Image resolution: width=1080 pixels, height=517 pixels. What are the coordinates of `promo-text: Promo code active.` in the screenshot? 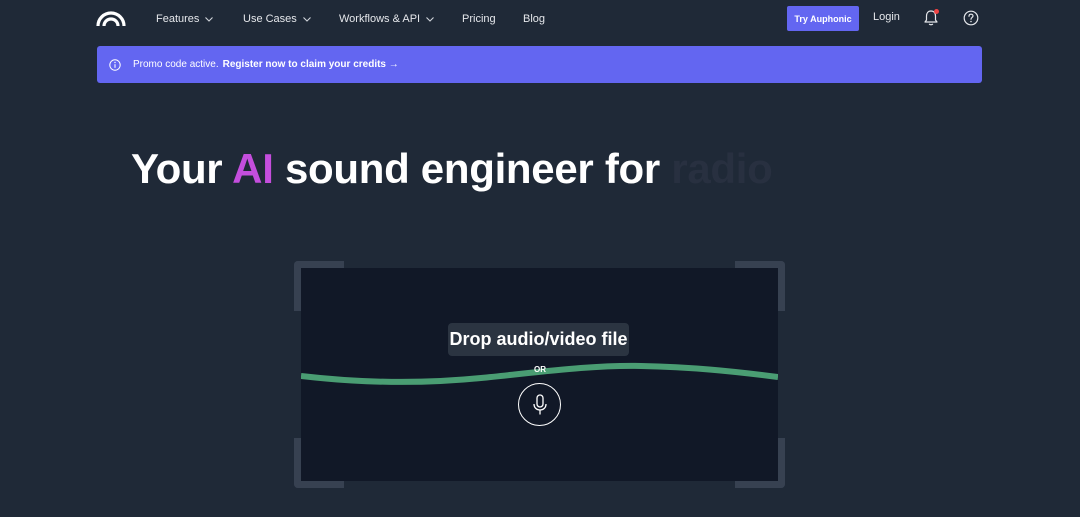 It's located at (176, 64).